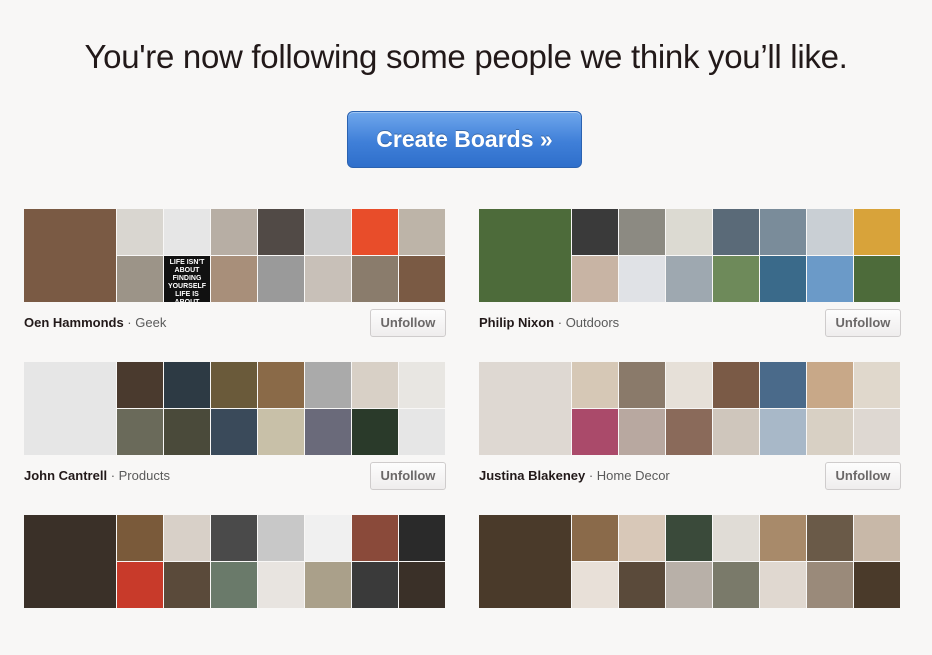  I want to click on person-name: John Cantrell, so click(65, 475).